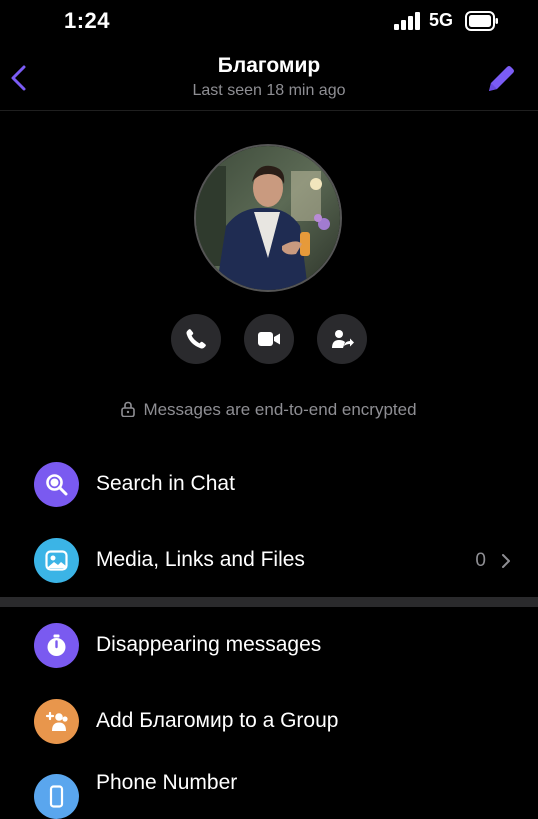 The height and width of the screenshot is (819, 538). What do you see at coordinates (87, 20) in the screenshot?
I see `status-time: 1:24` at bounding box center [87, 20].